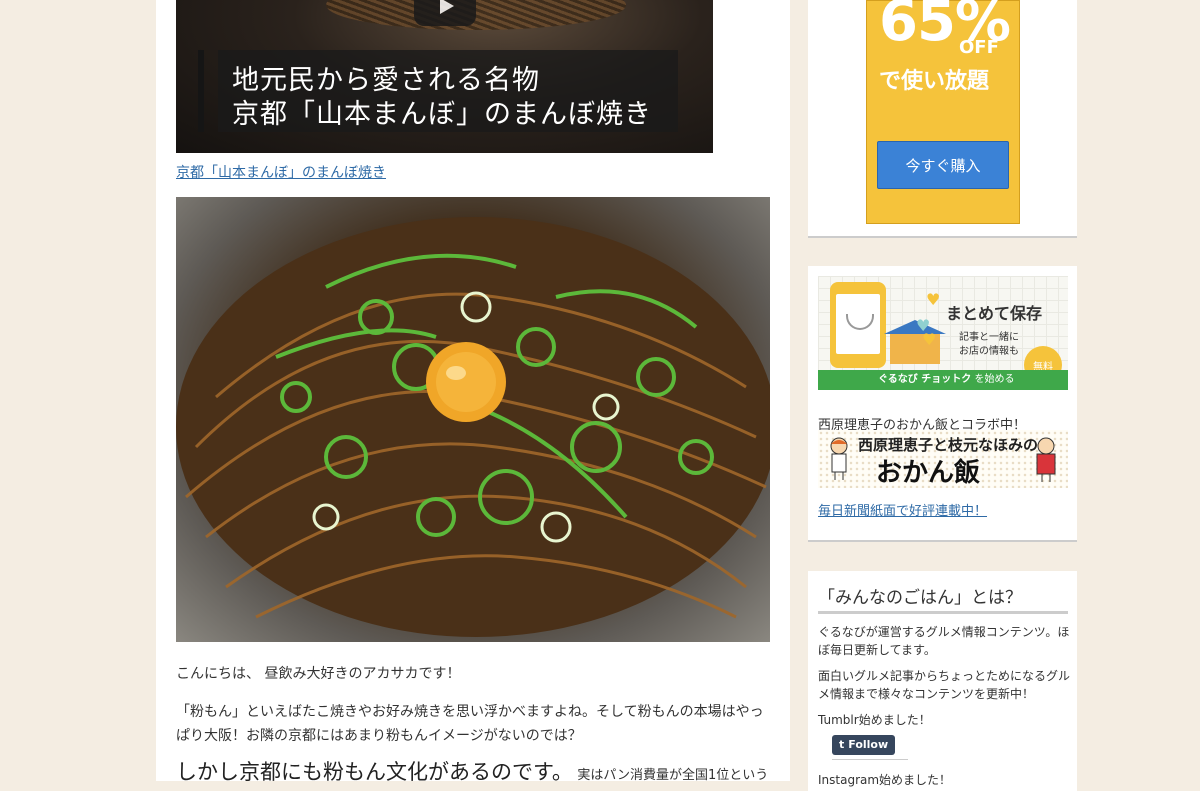  What do you see at coordinates (944, 641) in the screenshot?
I see `about-text-1: ぐるなびが運営するグルメ情報コンテンツ。ほぼ毎日更新してます。` at bounding box center [944, 641].